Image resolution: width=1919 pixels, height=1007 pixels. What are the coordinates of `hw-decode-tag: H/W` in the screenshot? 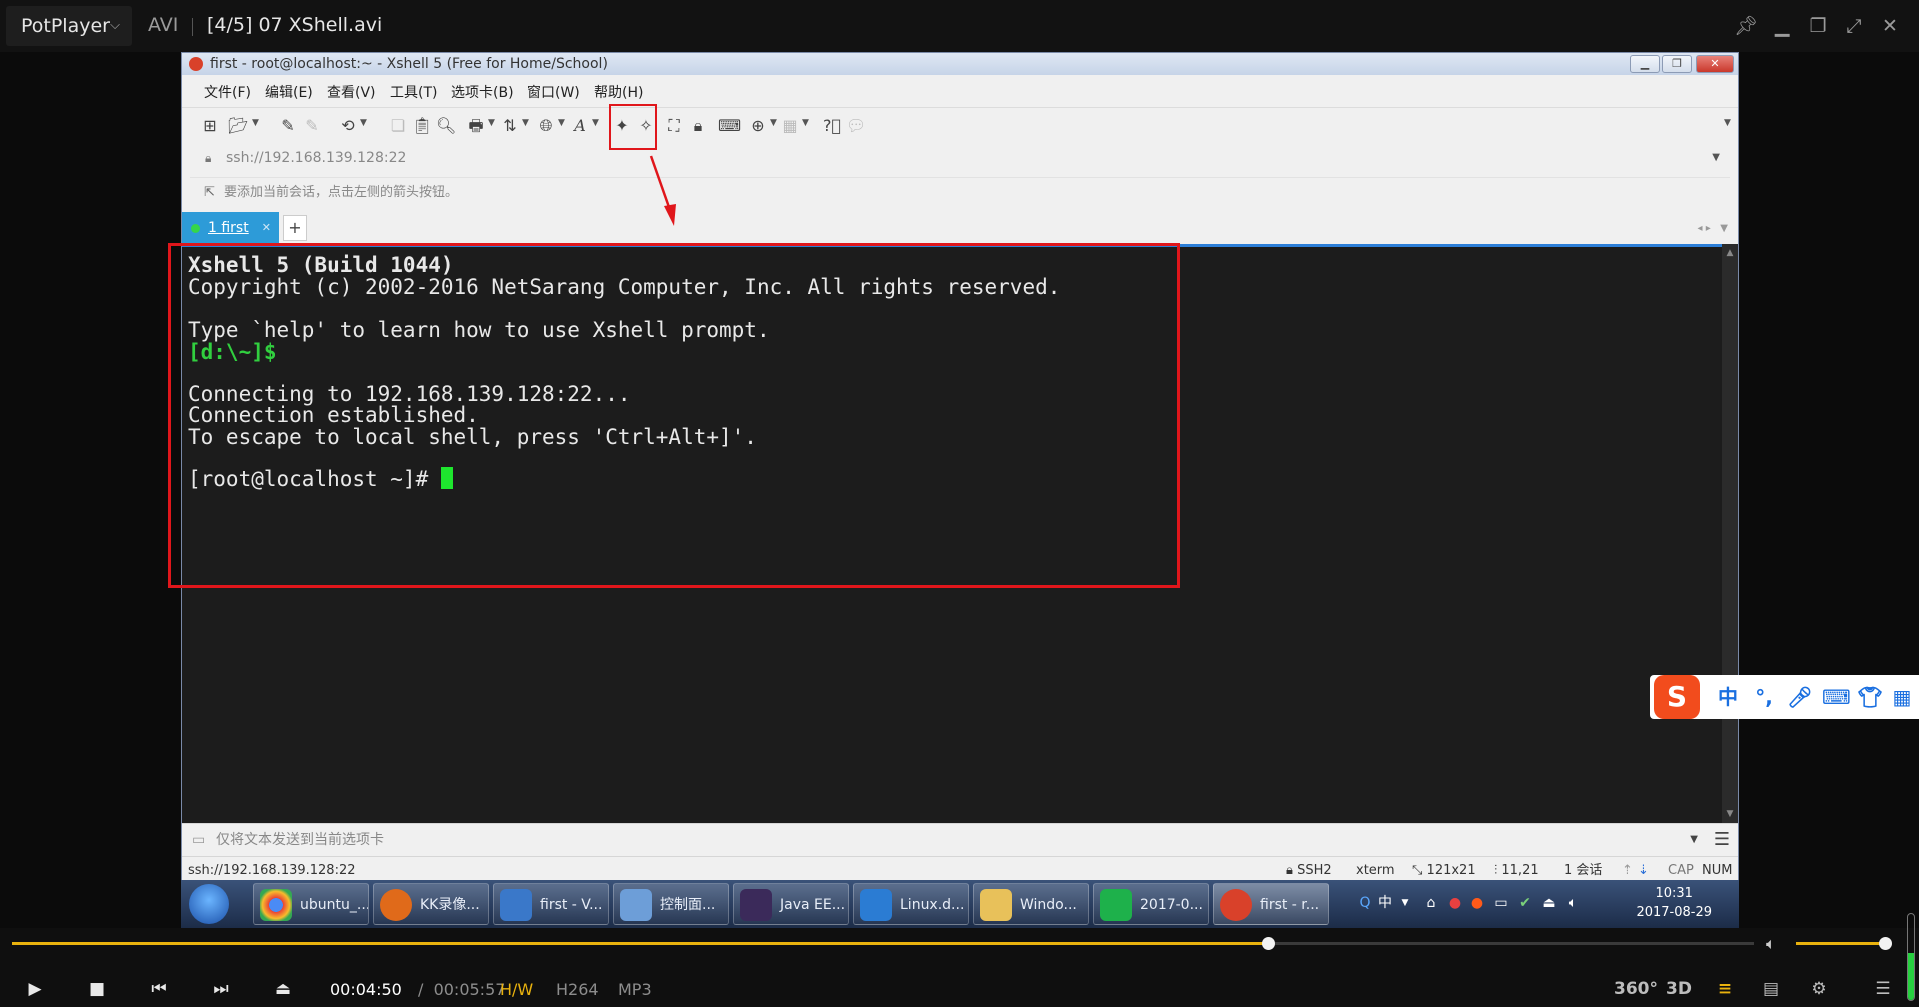 It's located at (516, 989).